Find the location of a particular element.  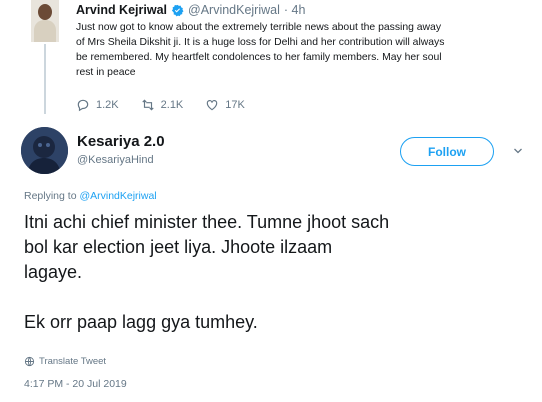

tweet-text-line: Ek orr paap lagg gya tumhey. is located at coordinates (141, 322).